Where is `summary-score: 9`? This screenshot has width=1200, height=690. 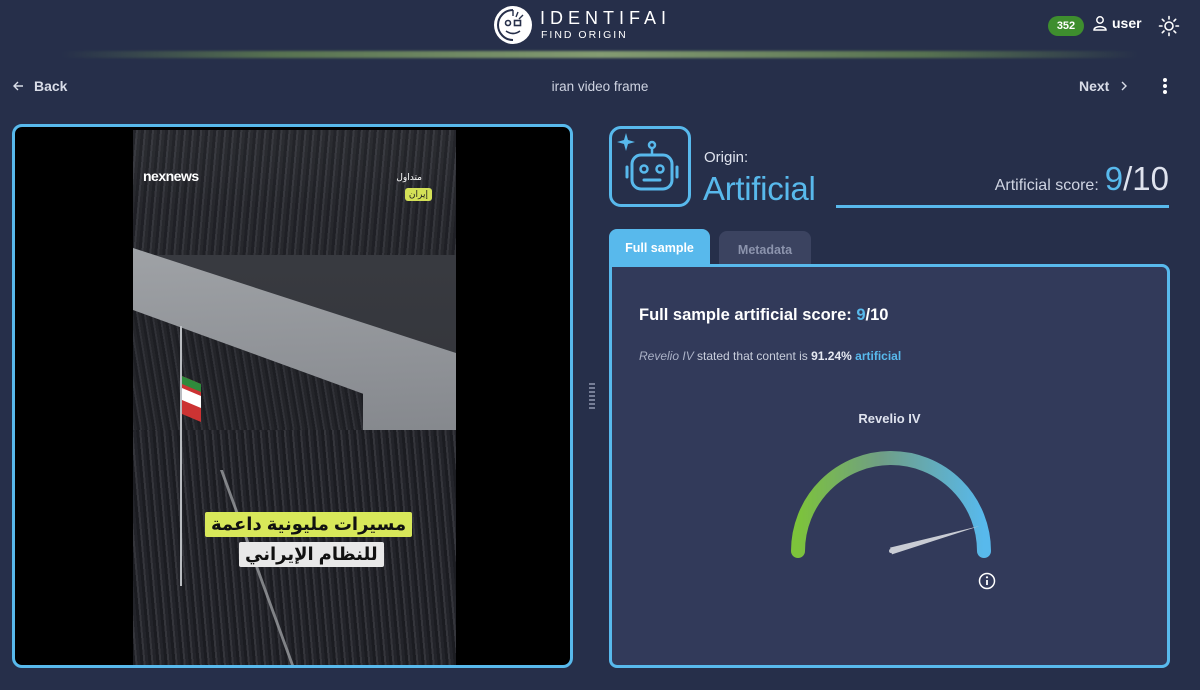 summary-score: 9 is located at coordinates (861, 315).